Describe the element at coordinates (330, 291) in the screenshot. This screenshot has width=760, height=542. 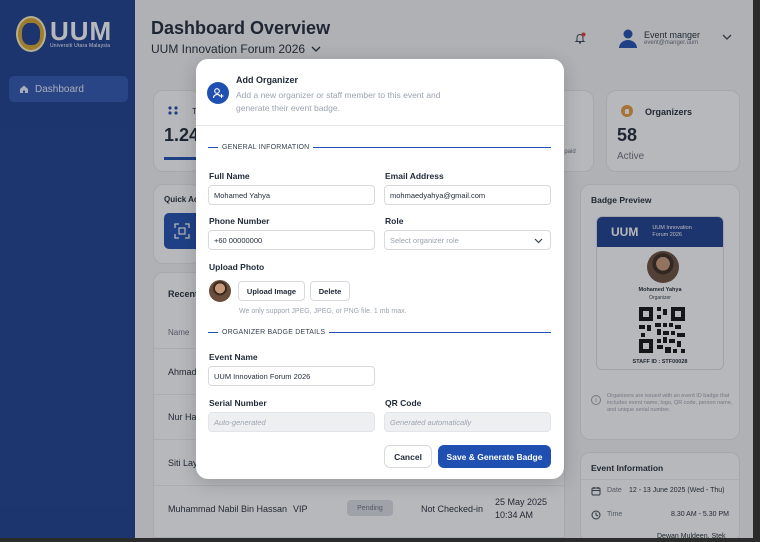
I see `delete-photo-button: Delete` at that location.